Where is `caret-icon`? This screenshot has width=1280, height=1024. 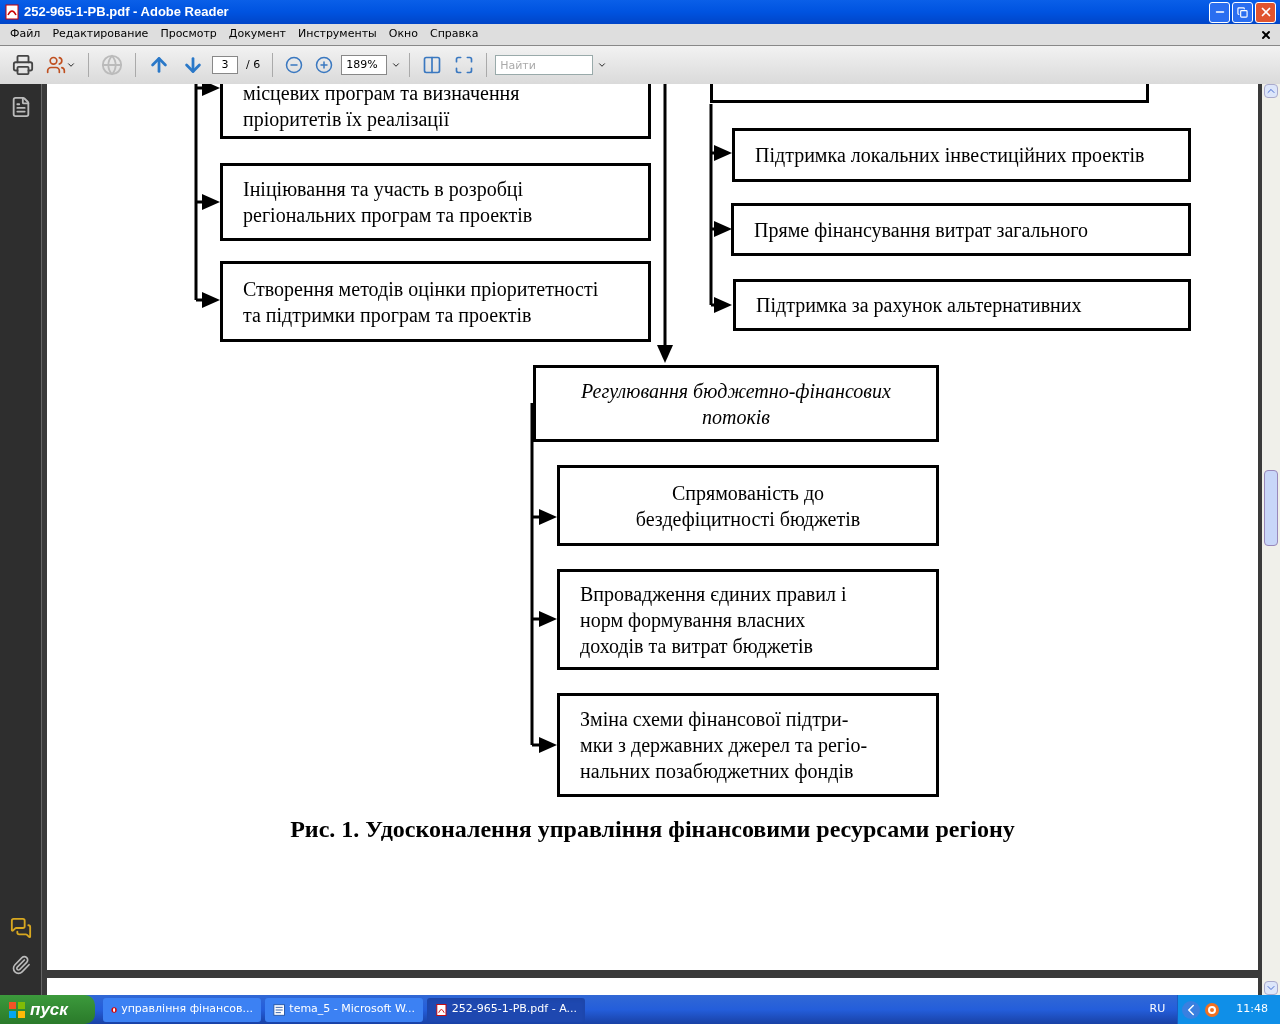 caret-icon is located at coordinates (71, 65).